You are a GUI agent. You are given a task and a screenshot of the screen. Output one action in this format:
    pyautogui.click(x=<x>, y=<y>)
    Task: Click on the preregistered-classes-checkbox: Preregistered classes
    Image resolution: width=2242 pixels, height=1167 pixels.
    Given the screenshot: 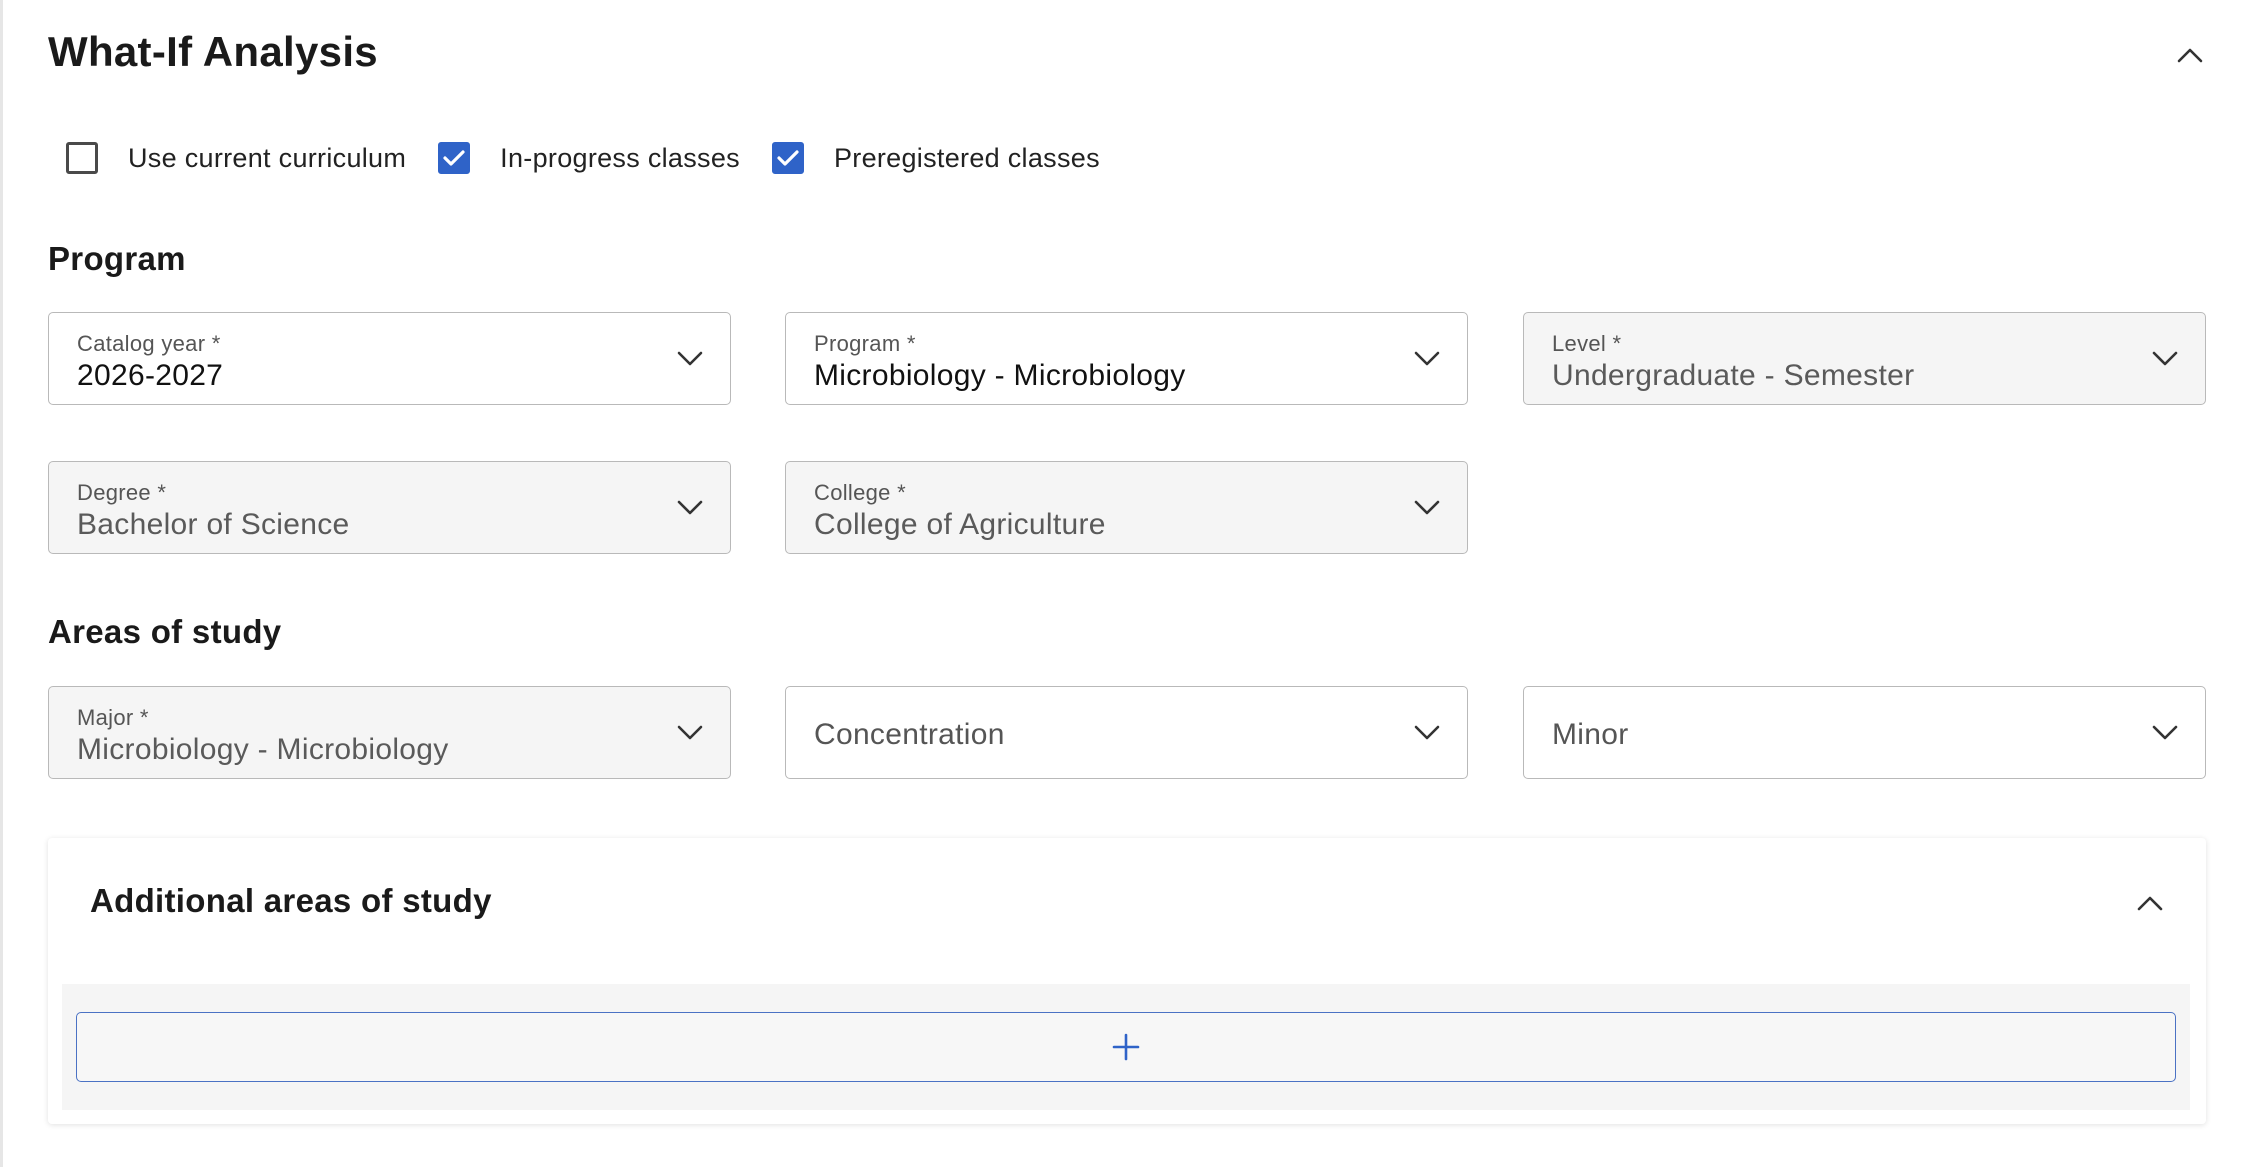 What is the action you would take?
    pyautogui.click(x=935, y=158)
    